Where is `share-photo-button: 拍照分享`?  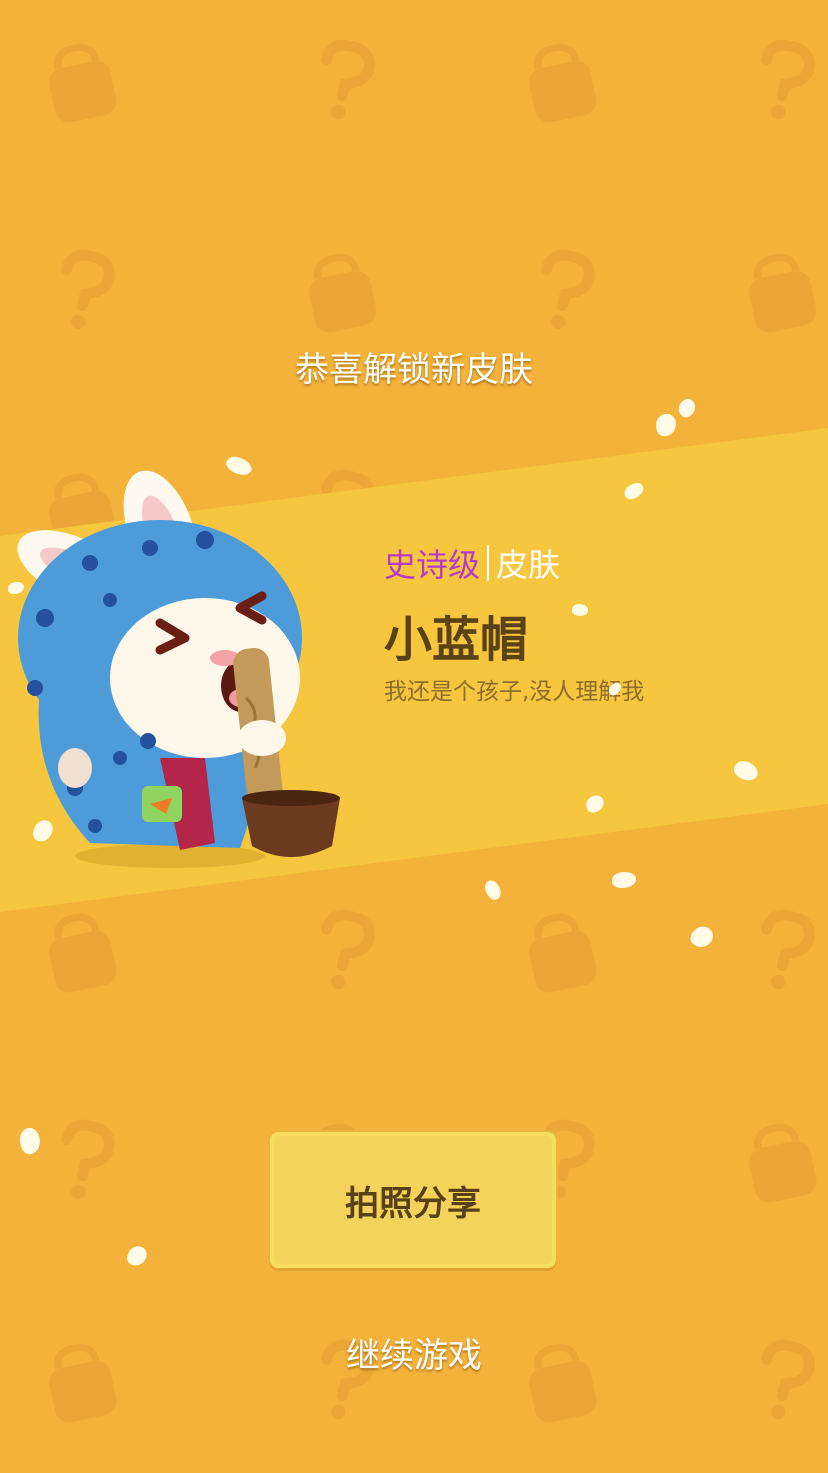 share-photo-button: 拍照分享 is located at coordinates (413, 1200).